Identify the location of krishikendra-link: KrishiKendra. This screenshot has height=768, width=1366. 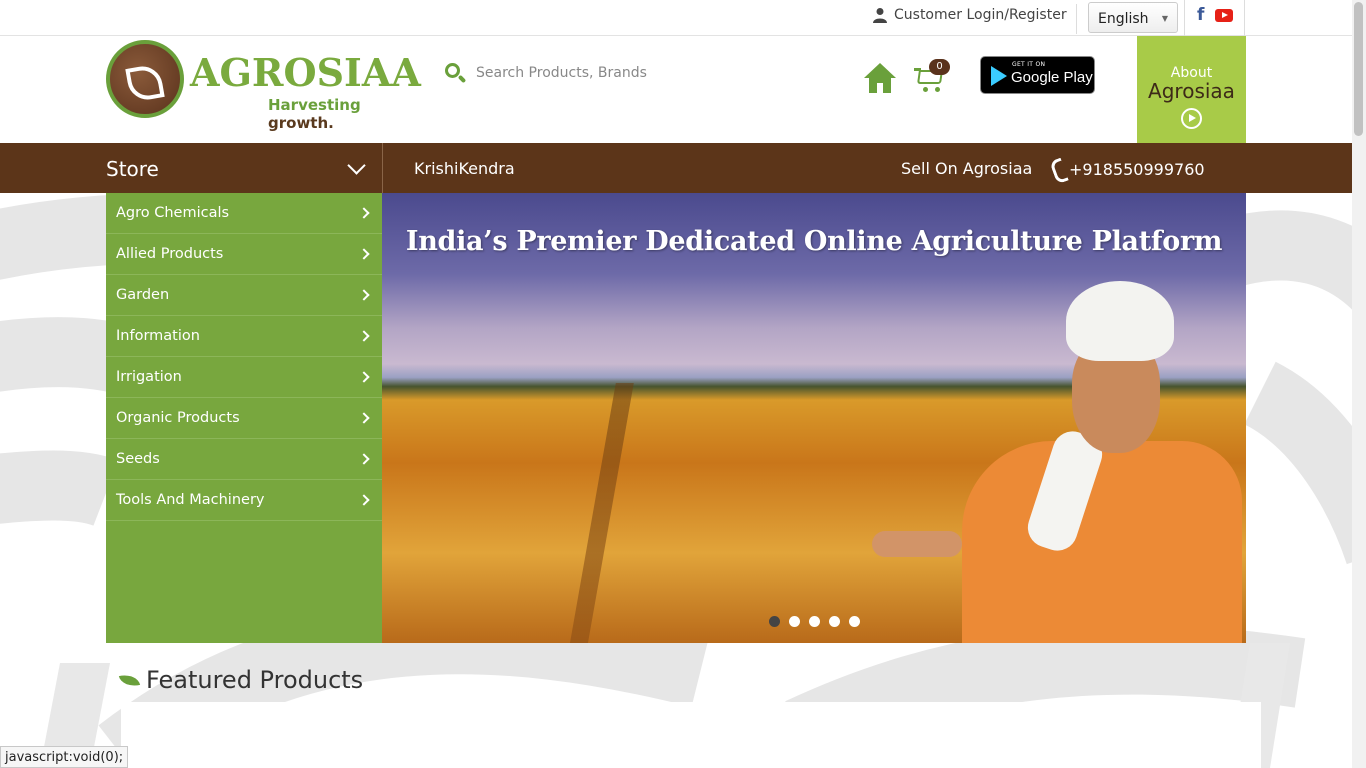
(464, 168).